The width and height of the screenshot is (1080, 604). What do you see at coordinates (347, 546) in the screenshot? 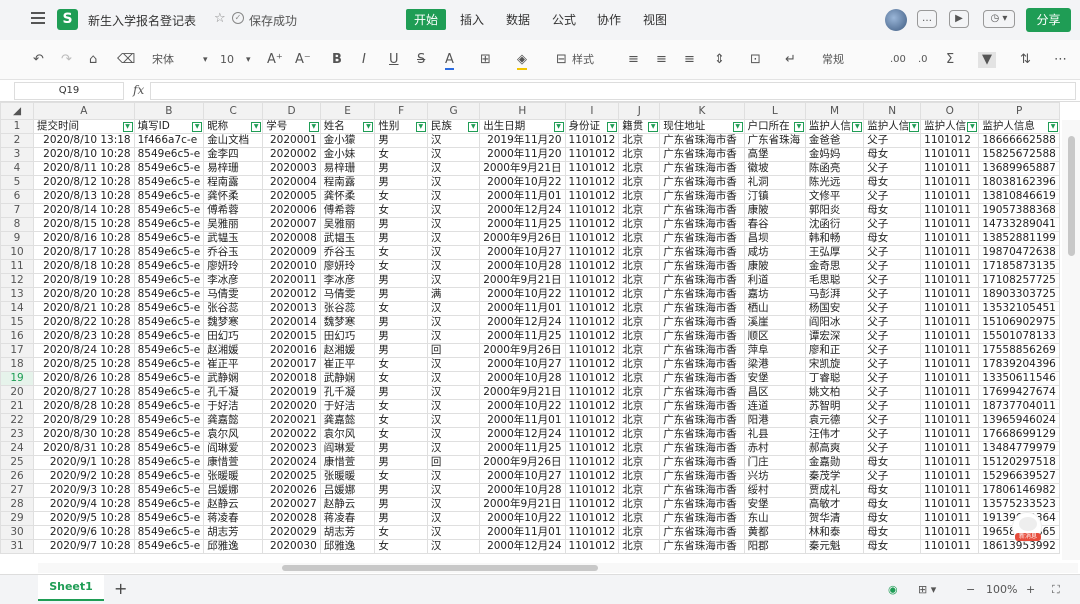
I see `table-cell: 邱雅逸` at bounding box center [347, 546].